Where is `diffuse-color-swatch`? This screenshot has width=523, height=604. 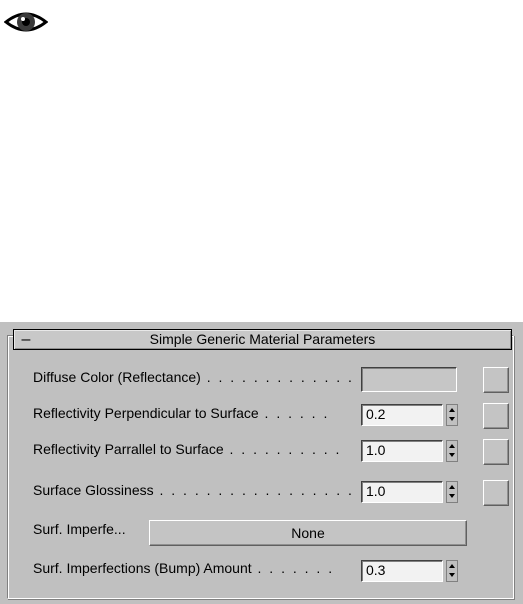 diffuse-color-swatch is located at coordinates (409, 379).